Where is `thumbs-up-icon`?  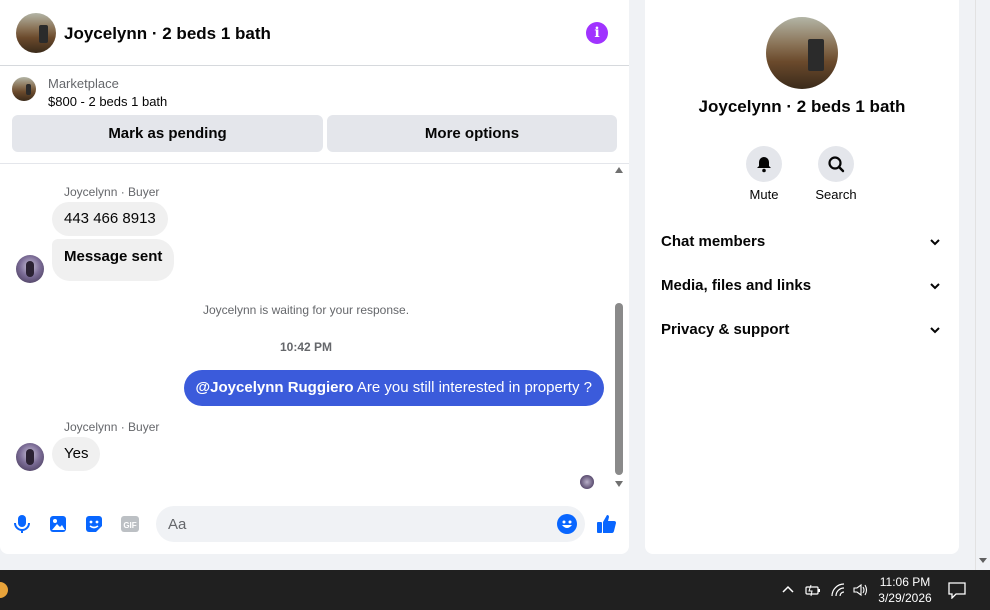
thumbs-up-icon is located at coordinates (607, 524).